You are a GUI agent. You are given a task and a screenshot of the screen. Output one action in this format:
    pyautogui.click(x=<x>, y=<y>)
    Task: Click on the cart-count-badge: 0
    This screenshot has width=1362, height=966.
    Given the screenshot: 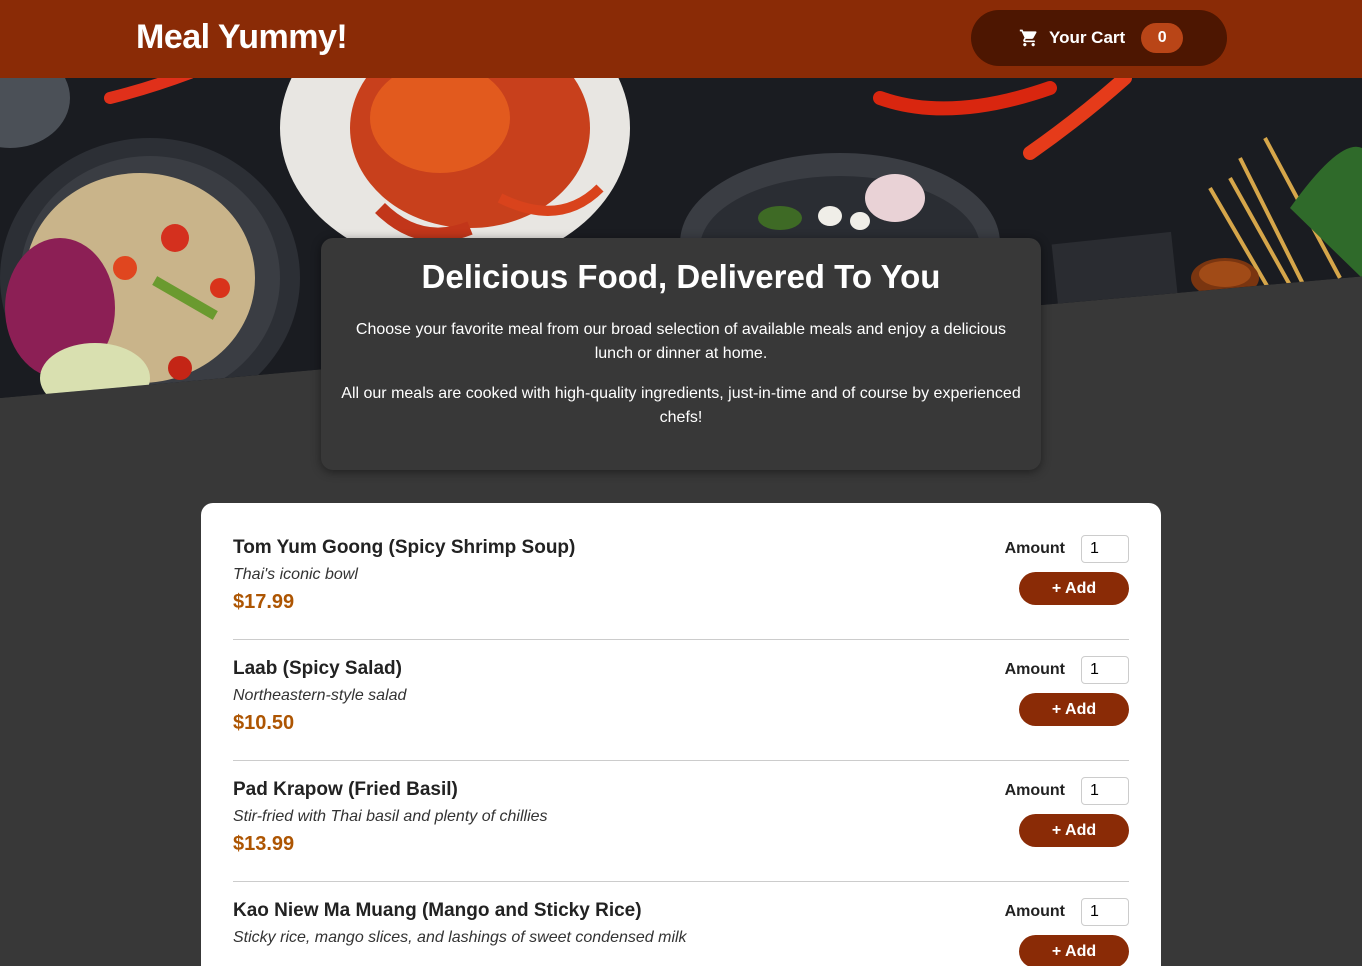 What is the action you would take?
    pyautogui.click(x=1162, y=38)
    